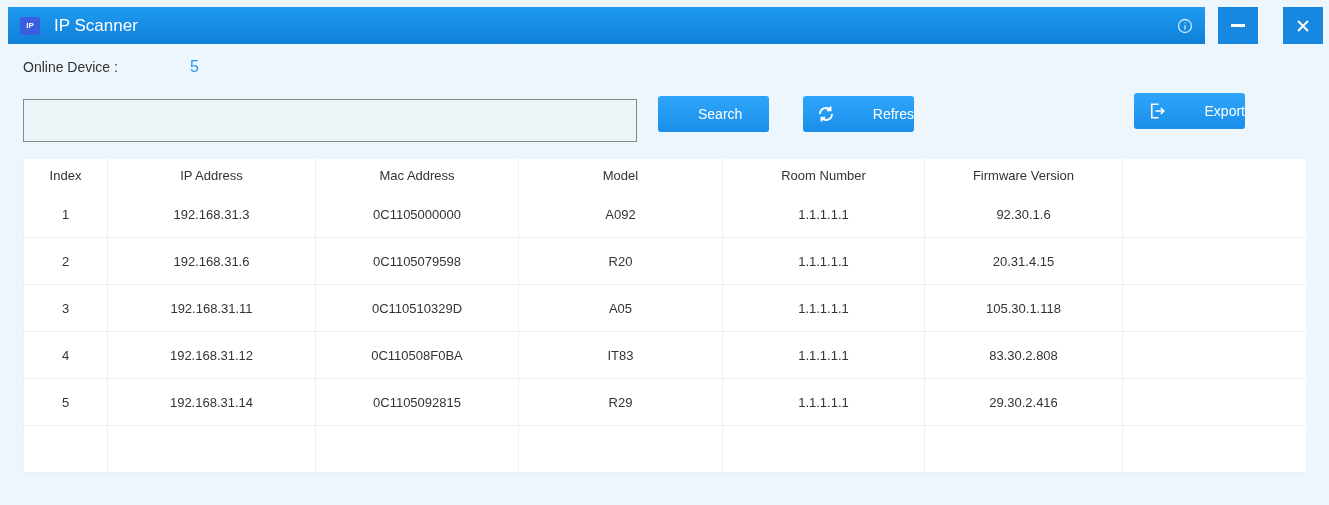 This screenshot has width=1329, height=505. I want to click on online-device-count: 5, so click(194, 66).